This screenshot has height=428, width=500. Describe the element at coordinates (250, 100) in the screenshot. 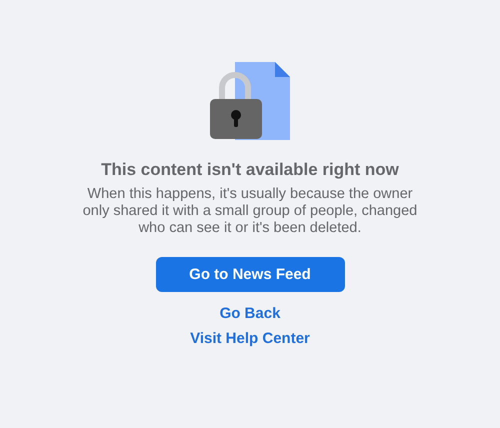

I see `locked-document-icon` at that location.